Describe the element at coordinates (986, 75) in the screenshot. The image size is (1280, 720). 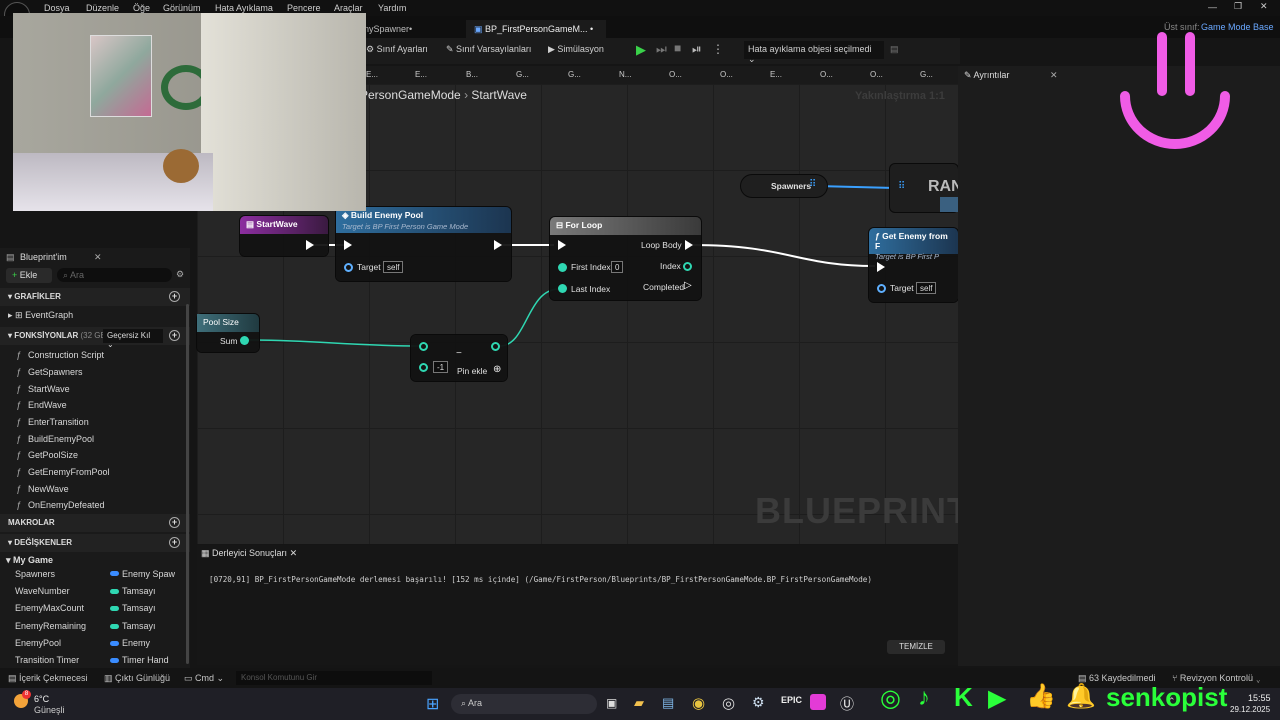
I see `details-tab: ✎ Ayrıntılar` at that location.